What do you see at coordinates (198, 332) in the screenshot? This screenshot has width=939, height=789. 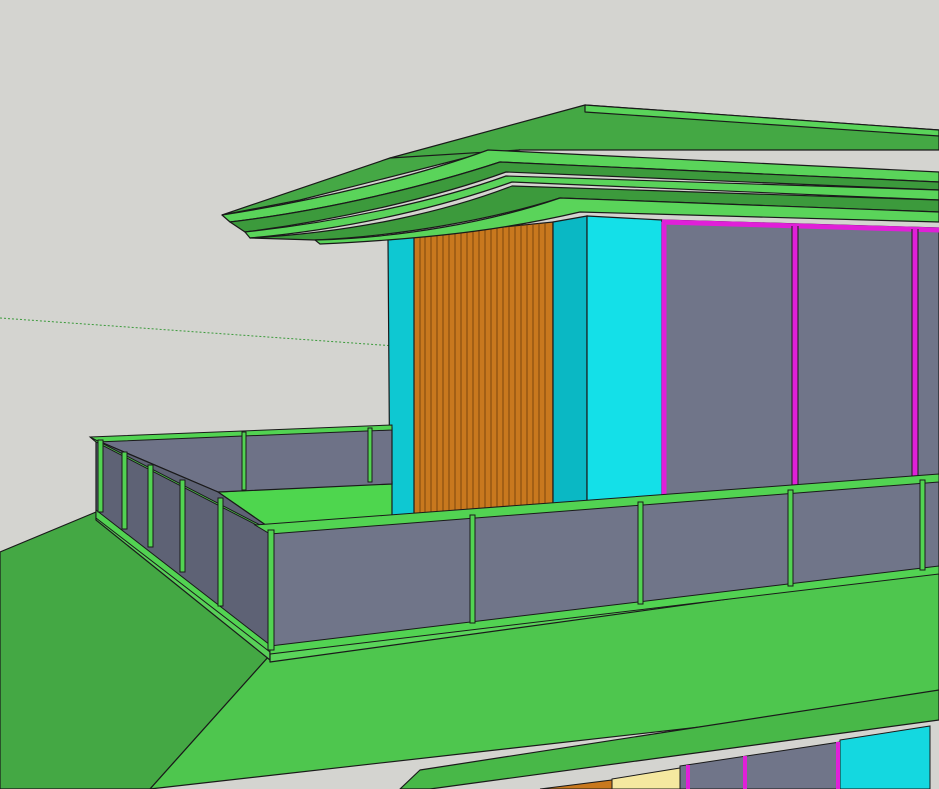 I see `green-axis-guide` at bounding box center [198, 332].